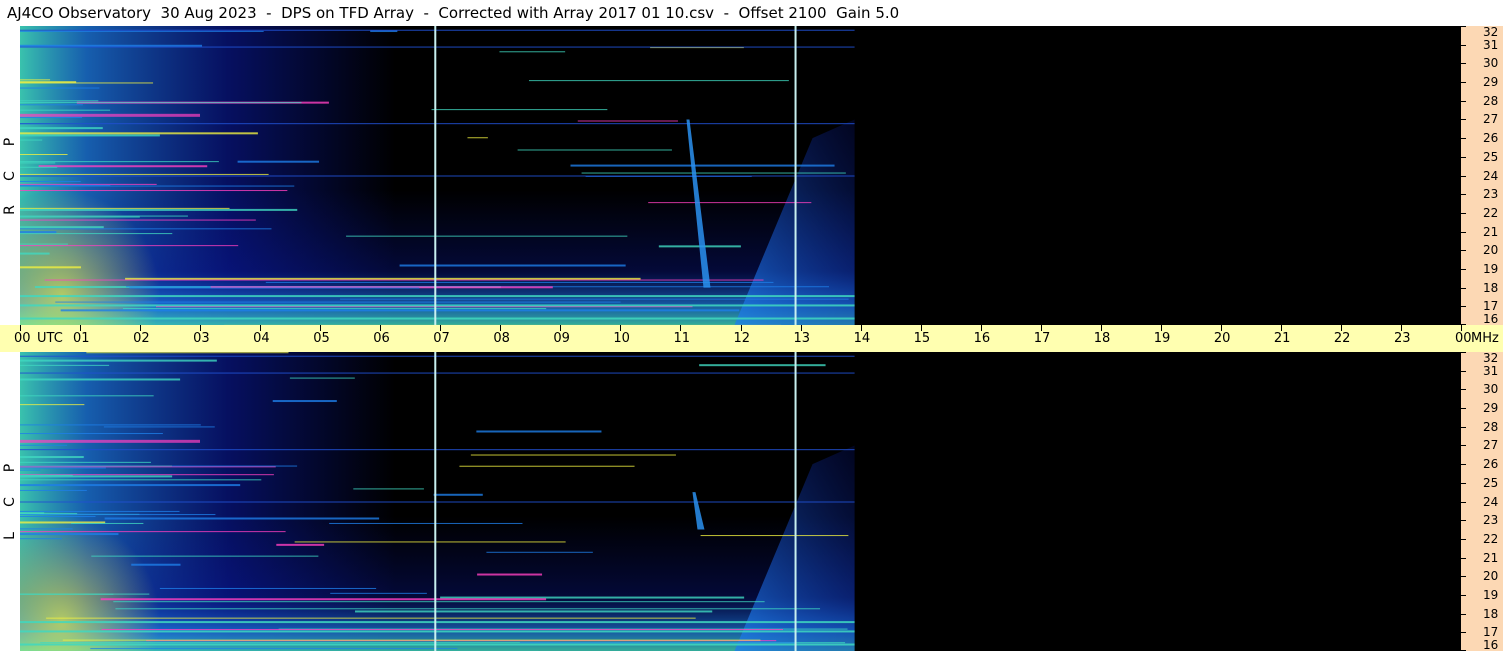  Describe the element at coordinates (1491, 212) in the screenshot. I see `freq-tick-label: 22` at that location.